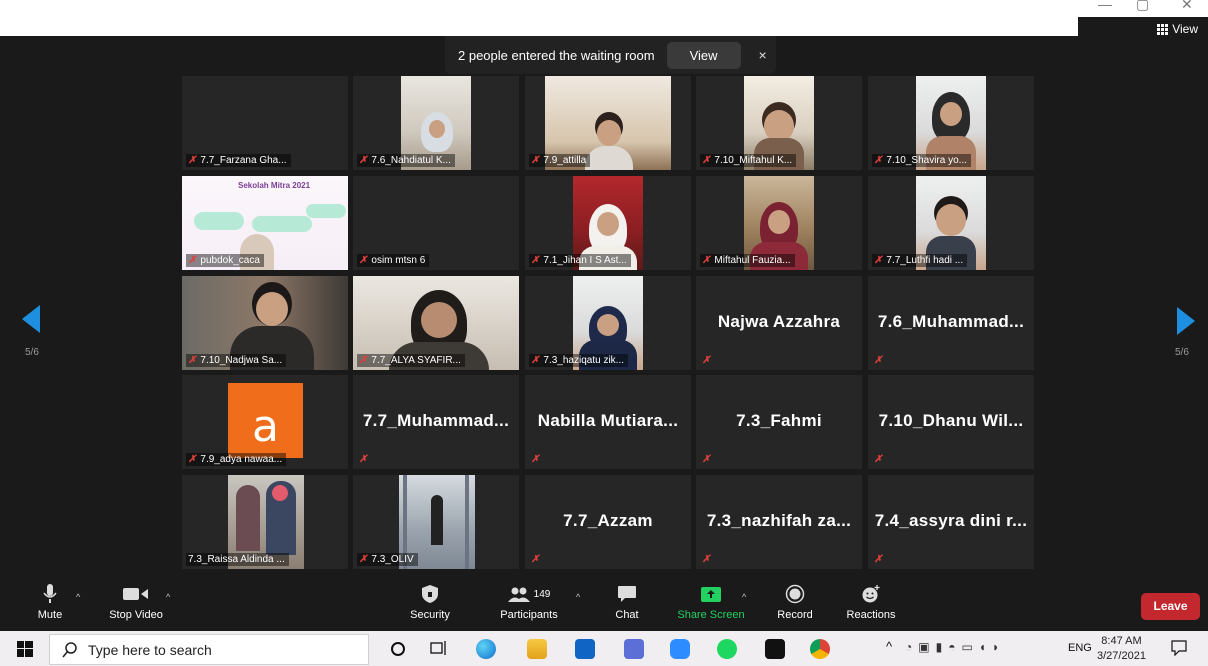  Describe the element at coordinates (820, 649) in the screenshot. I see `chrome-icon` at that location.